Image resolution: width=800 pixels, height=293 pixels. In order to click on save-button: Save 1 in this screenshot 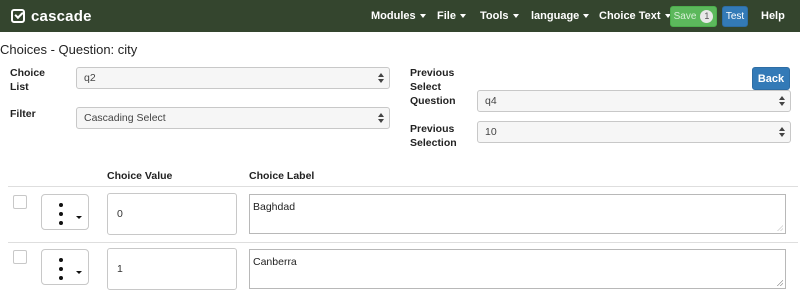, I will do `click(693, 16)`.